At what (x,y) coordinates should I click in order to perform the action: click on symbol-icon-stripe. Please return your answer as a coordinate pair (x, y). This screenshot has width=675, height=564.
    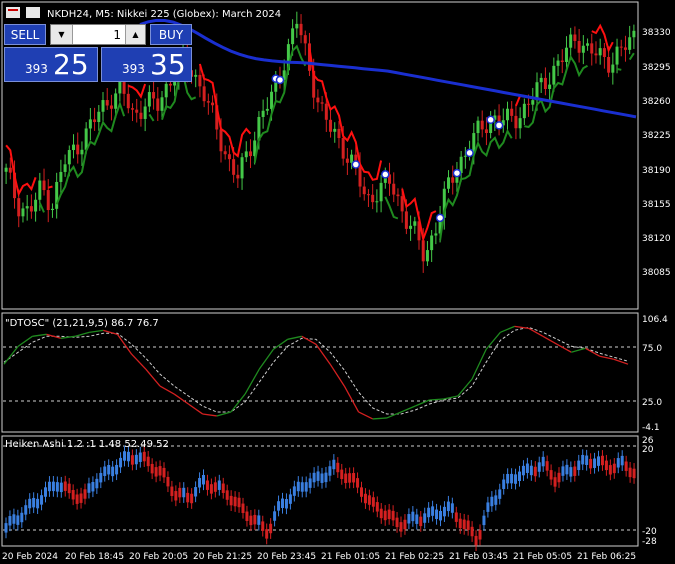
    Looking at the image, I should click on (13, 10).